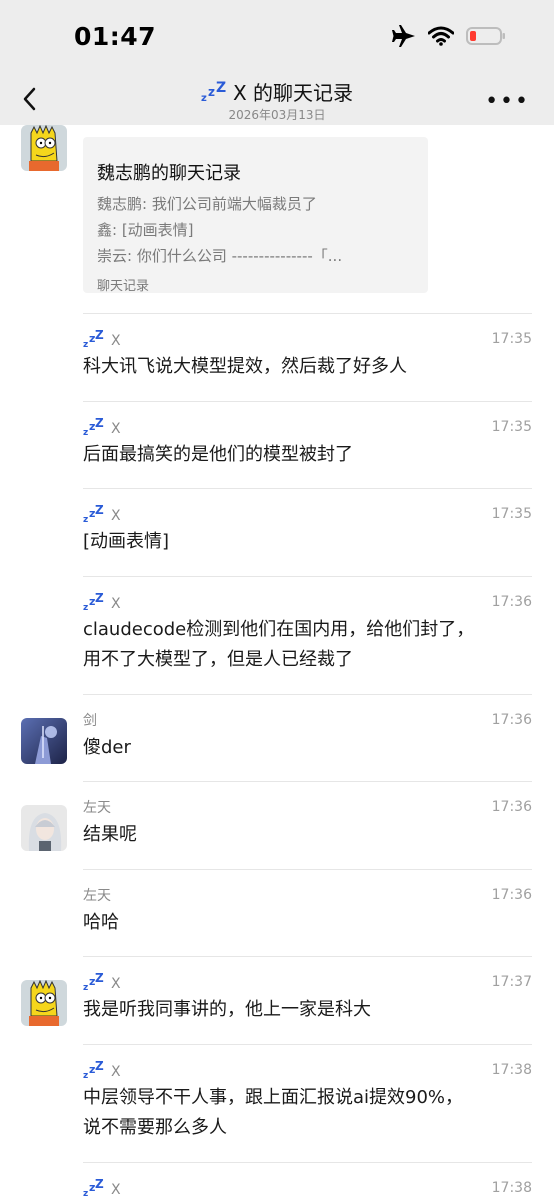  I want to click on nav-title-block: z z Z X 的聊天记录 2026年03月13日, so click(277, 99).